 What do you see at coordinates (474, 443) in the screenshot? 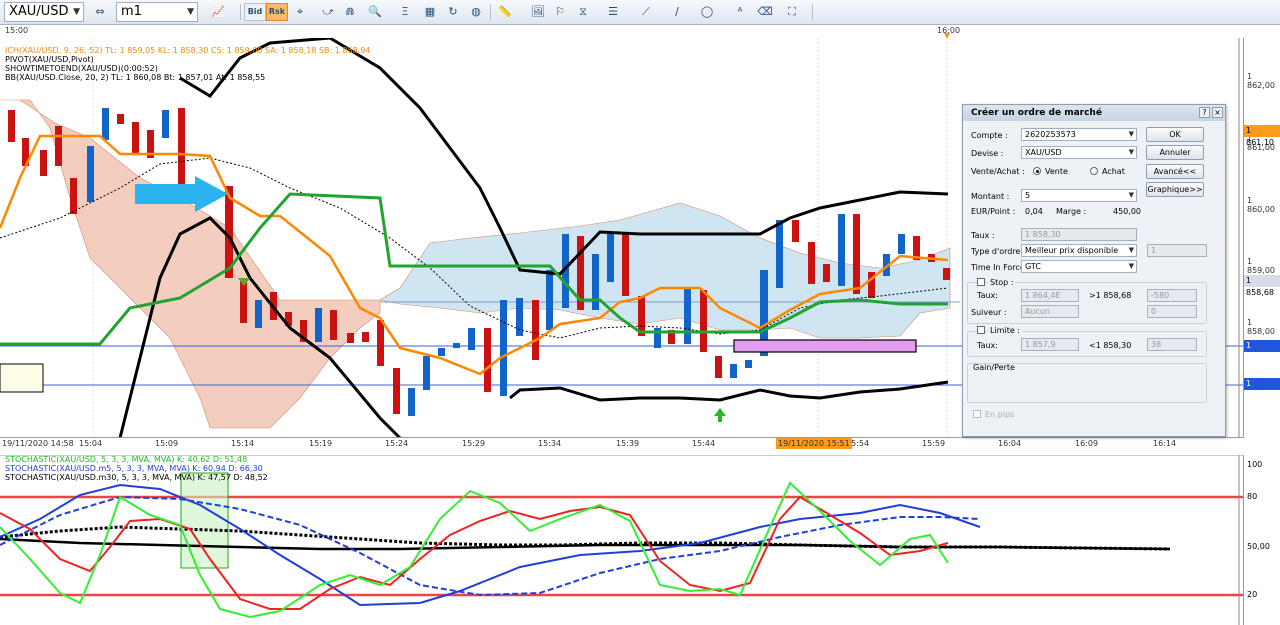
I see `time-label: 15:29` at bounding box center [474, 443].